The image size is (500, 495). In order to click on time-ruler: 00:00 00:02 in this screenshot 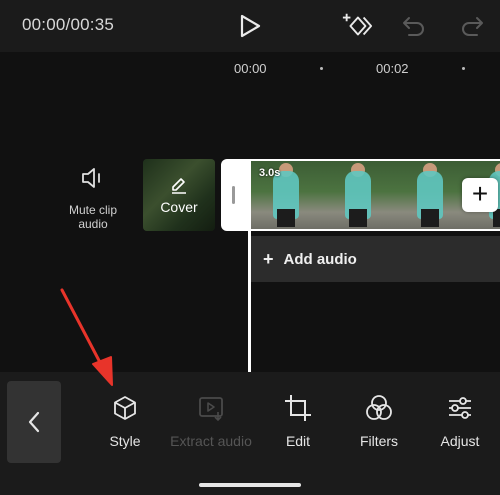, I will do `click(250, 67)`.